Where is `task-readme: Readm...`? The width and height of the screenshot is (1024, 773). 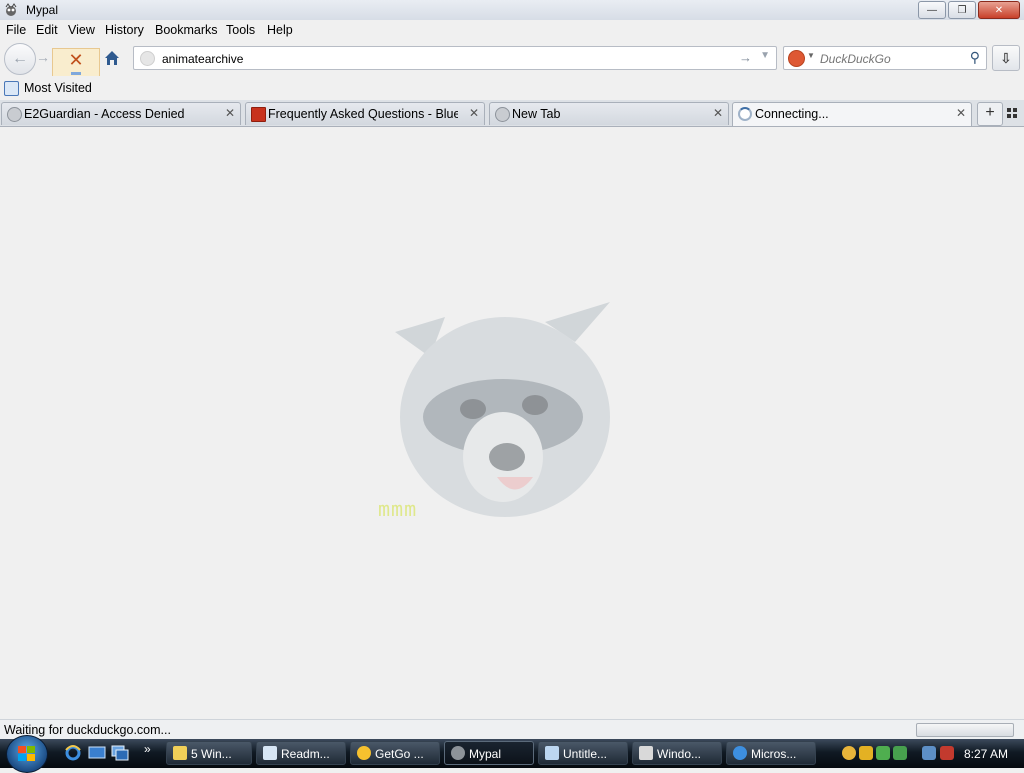
task-readme: Readm... is located at coordinates (301, 753).